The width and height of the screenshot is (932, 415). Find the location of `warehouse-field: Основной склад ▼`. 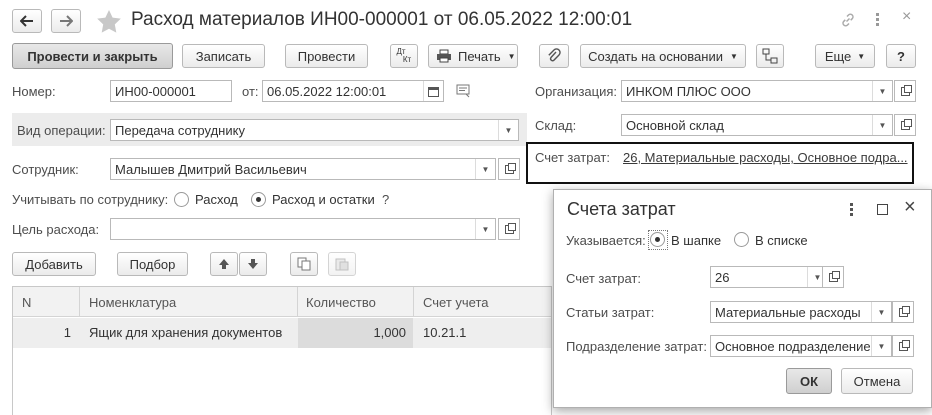

warehouse-field: Основной склад ▼ is located at coordinates (757, 125).